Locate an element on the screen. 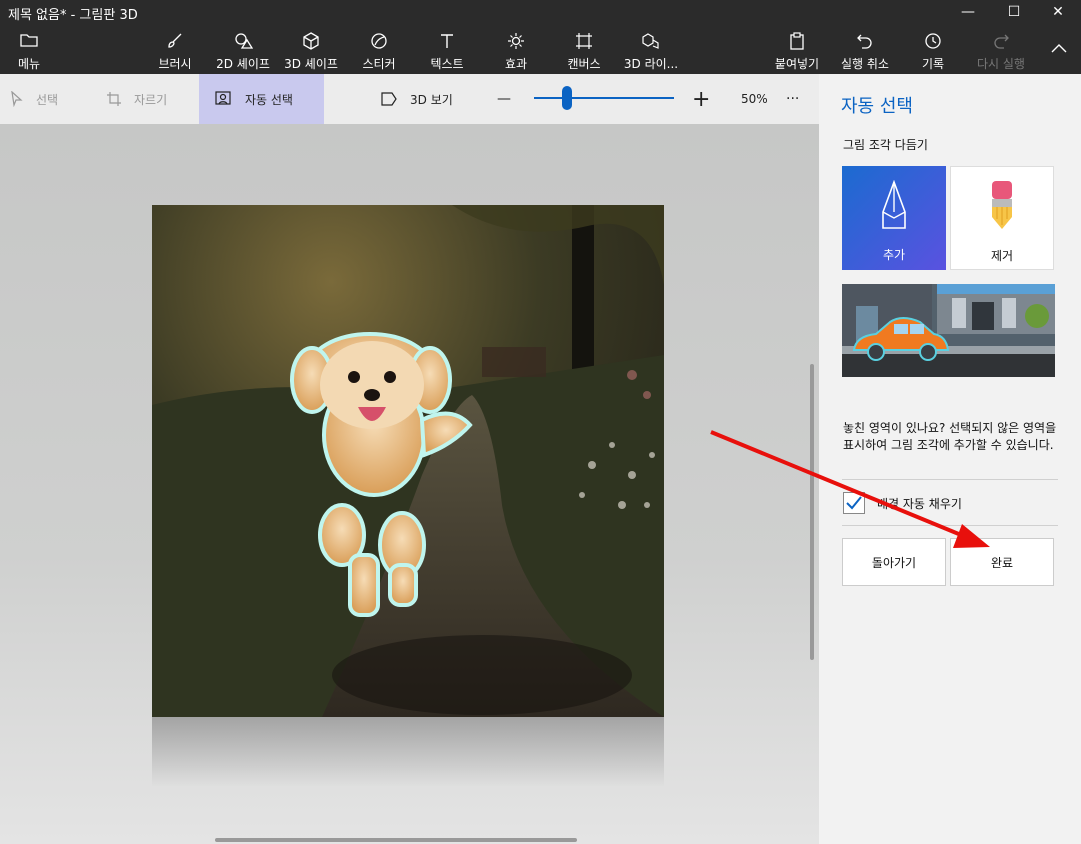  brush-button: 브러시 is located at coordinates (175, 50).